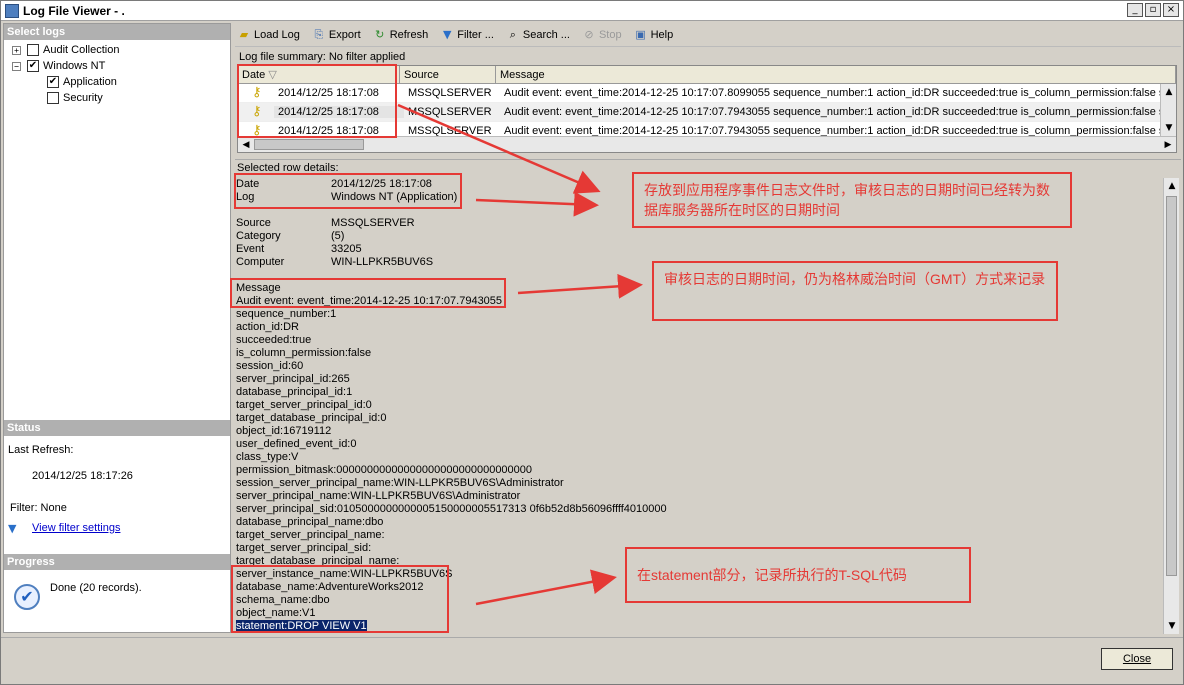  What do you see at coordinates (409, 34) in the screenshot?
I see `refresh-label: Refresh` at bounding box center [409, 34].